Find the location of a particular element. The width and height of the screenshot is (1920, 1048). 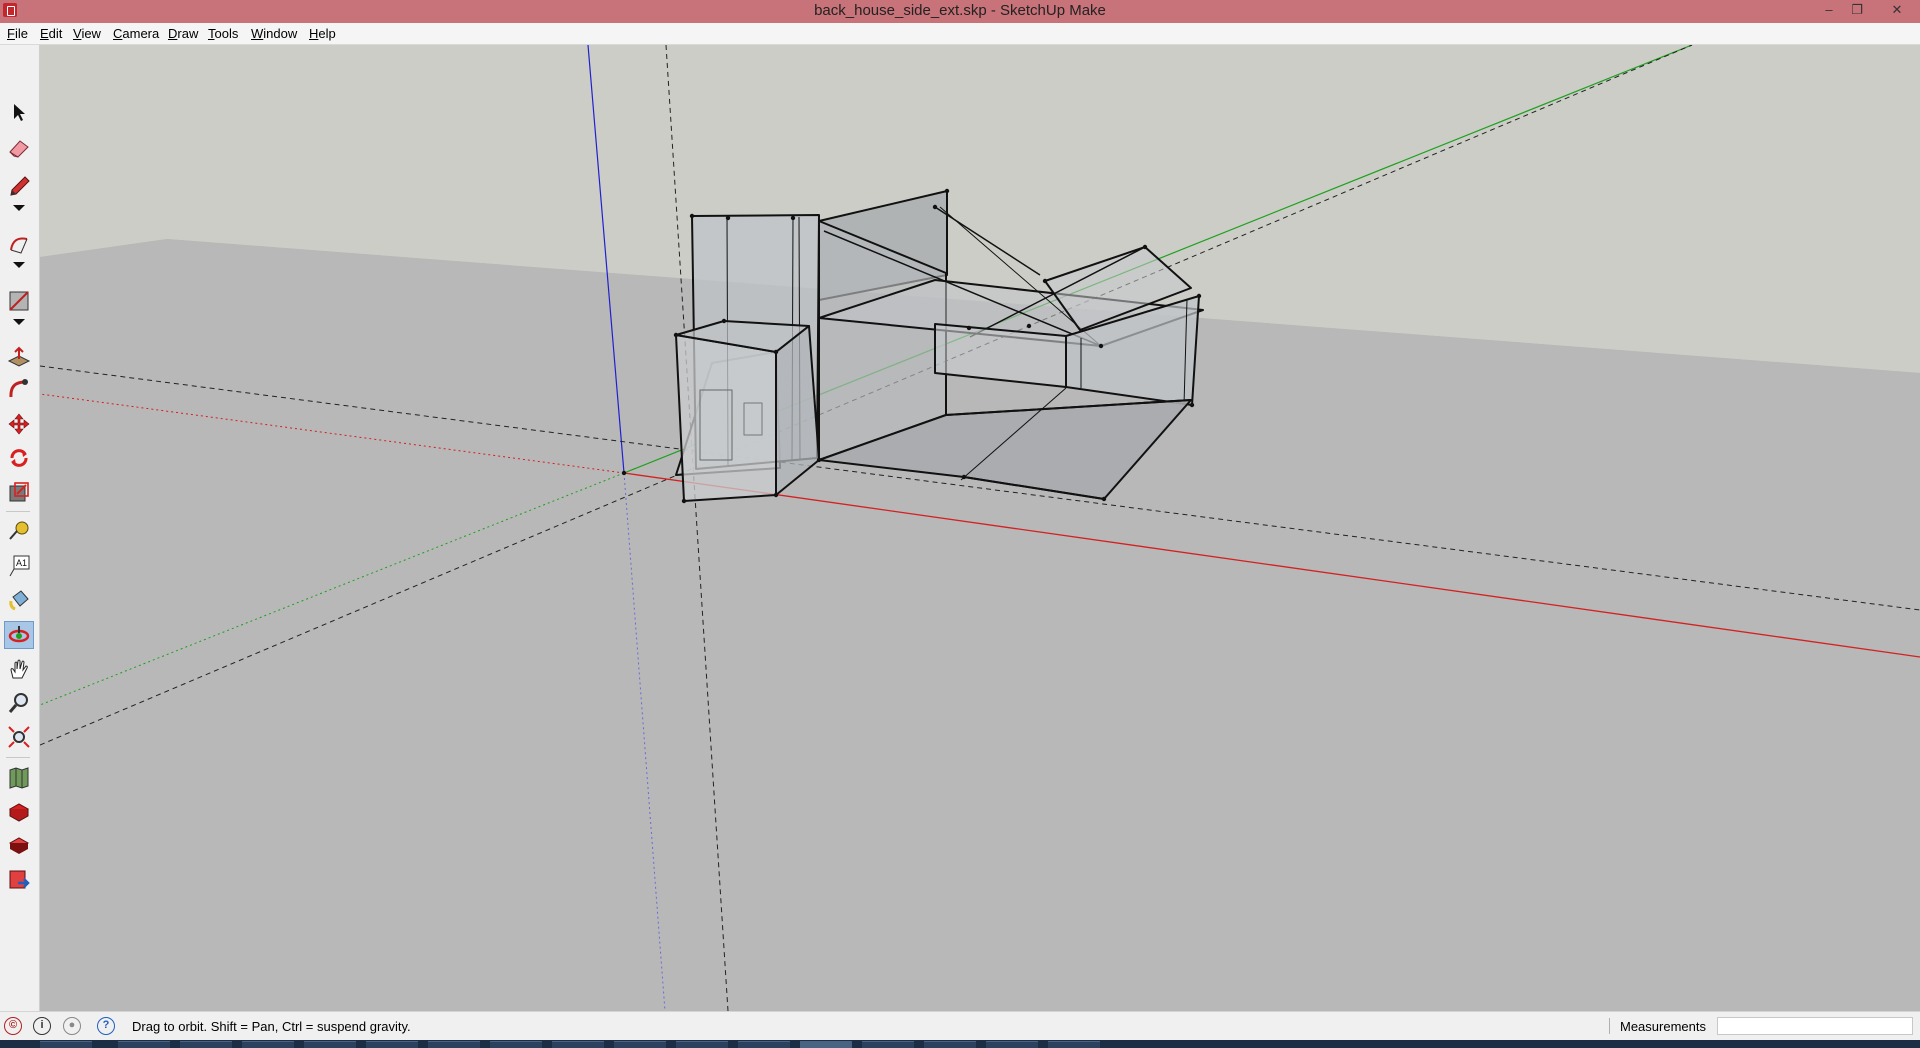

rotate-icon is located at coordinates (19, 458).